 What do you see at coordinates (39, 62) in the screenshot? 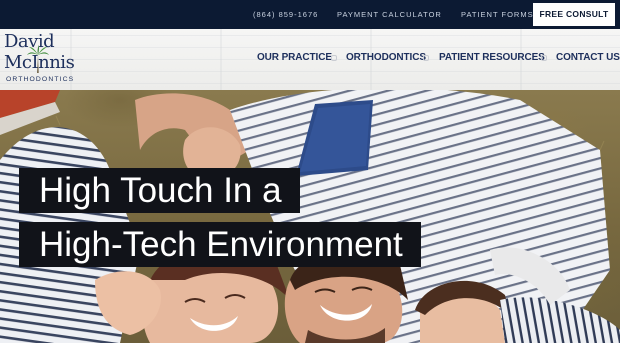
I see `logo-last-name: McInnis` at bounding box center [39, 62].